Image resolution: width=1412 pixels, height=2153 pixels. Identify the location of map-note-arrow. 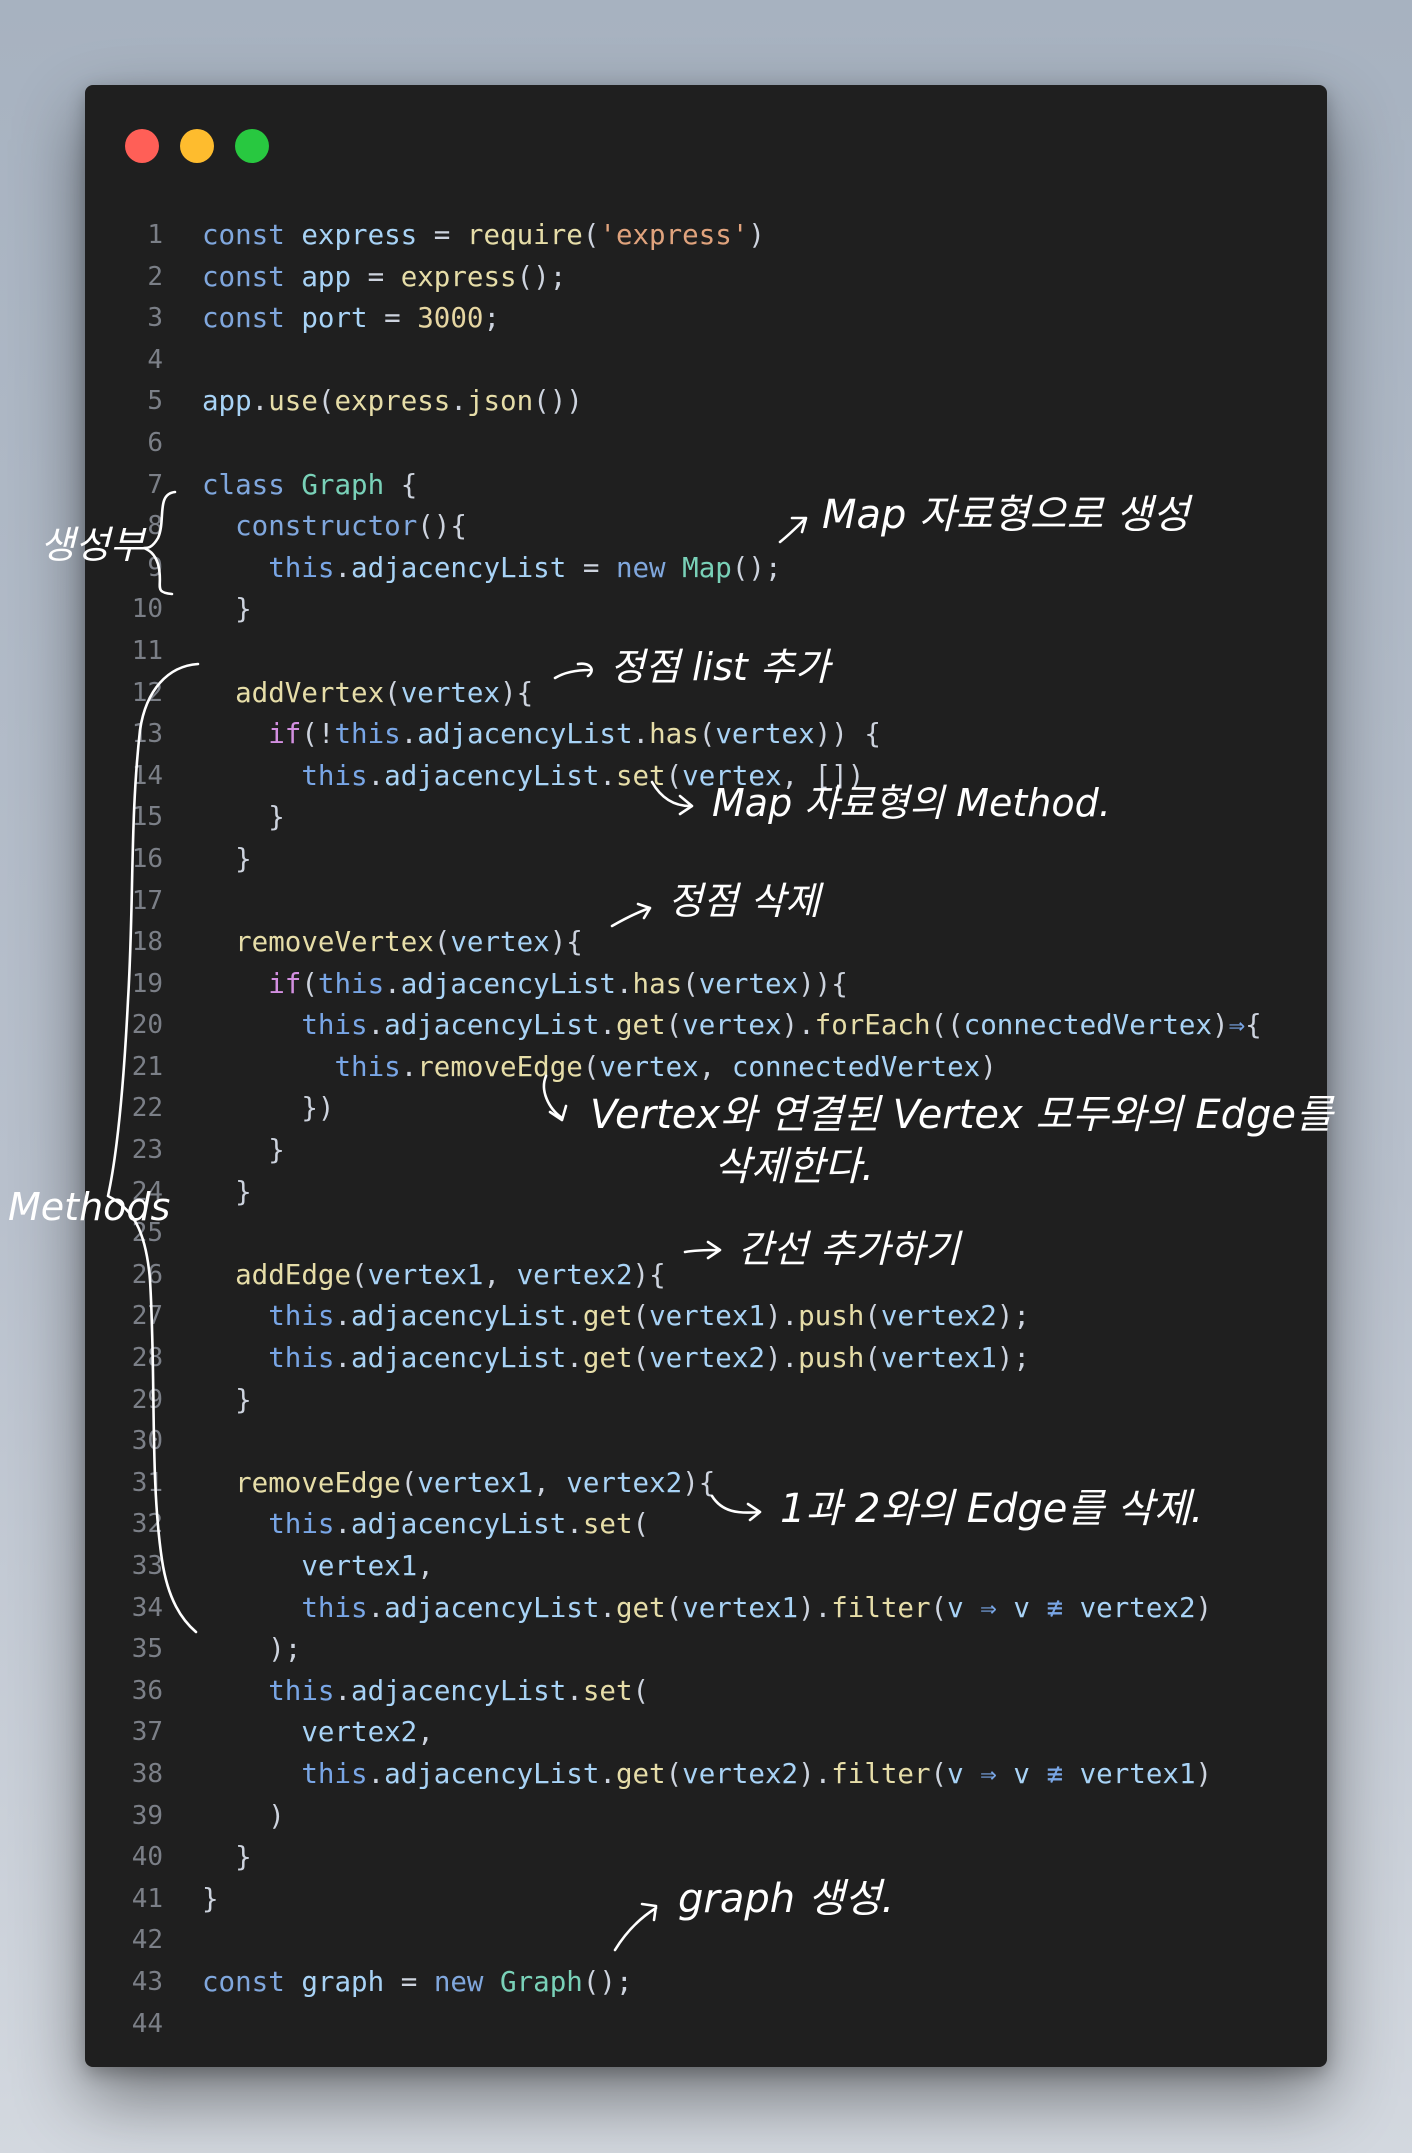
(793, 530).